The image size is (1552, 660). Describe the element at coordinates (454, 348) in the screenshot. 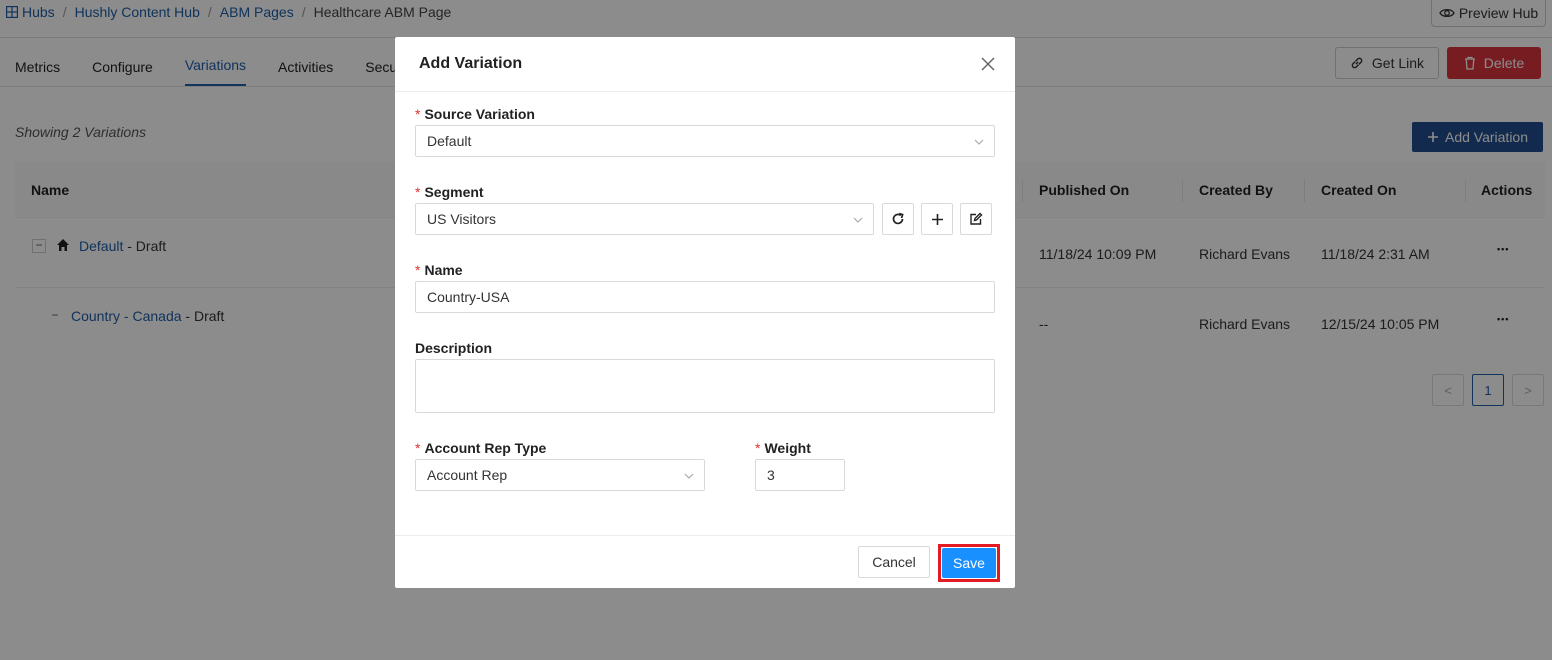

I see `description-label: Description` at that location.